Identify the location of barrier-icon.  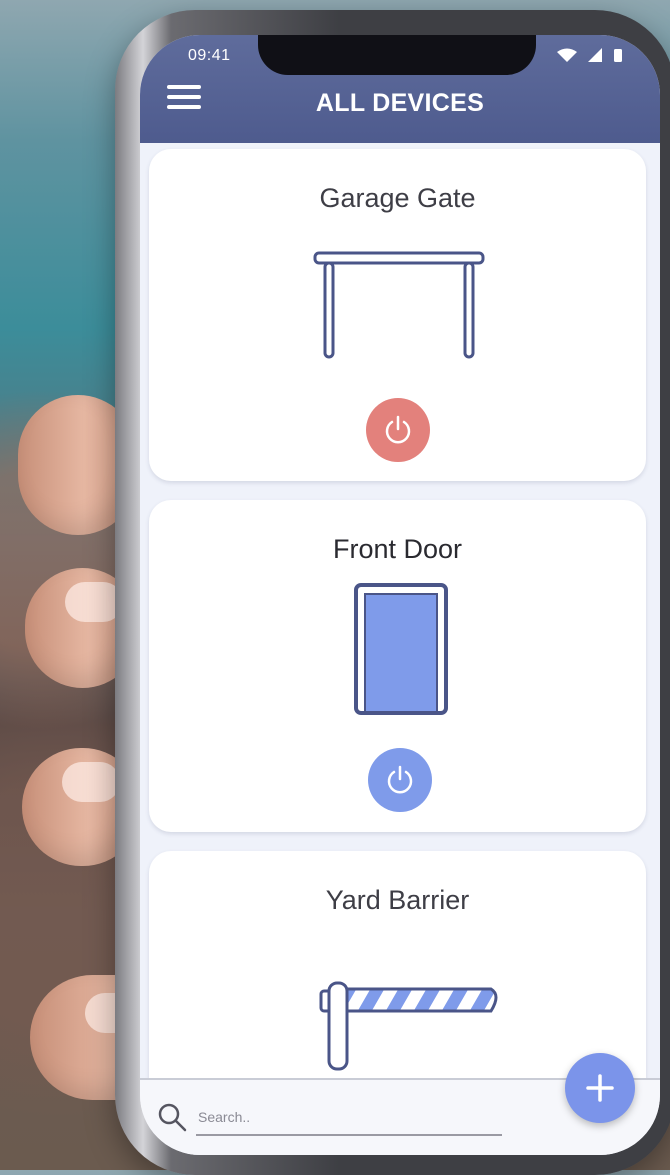
(408, 1026).